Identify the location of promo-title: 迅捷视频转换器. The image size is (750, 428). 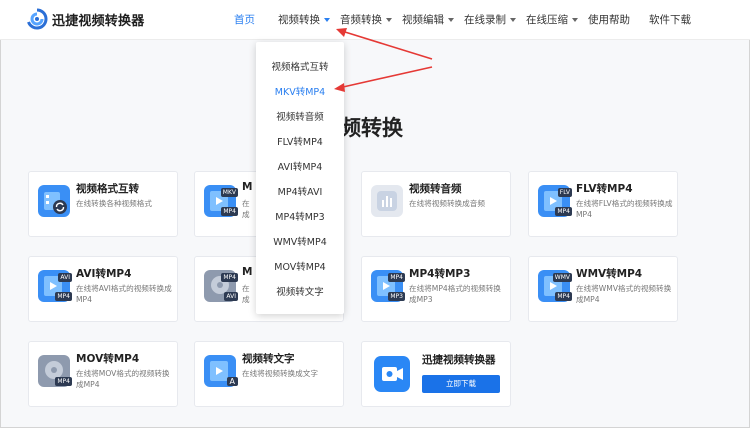
(459, 360).